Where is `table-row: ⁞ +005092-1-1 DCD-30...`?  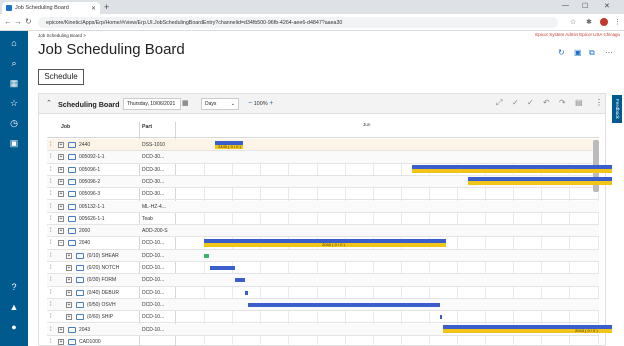 table-row: ⁞ +005092-1-1 DCD-30... is located at coordinates (323, 157).